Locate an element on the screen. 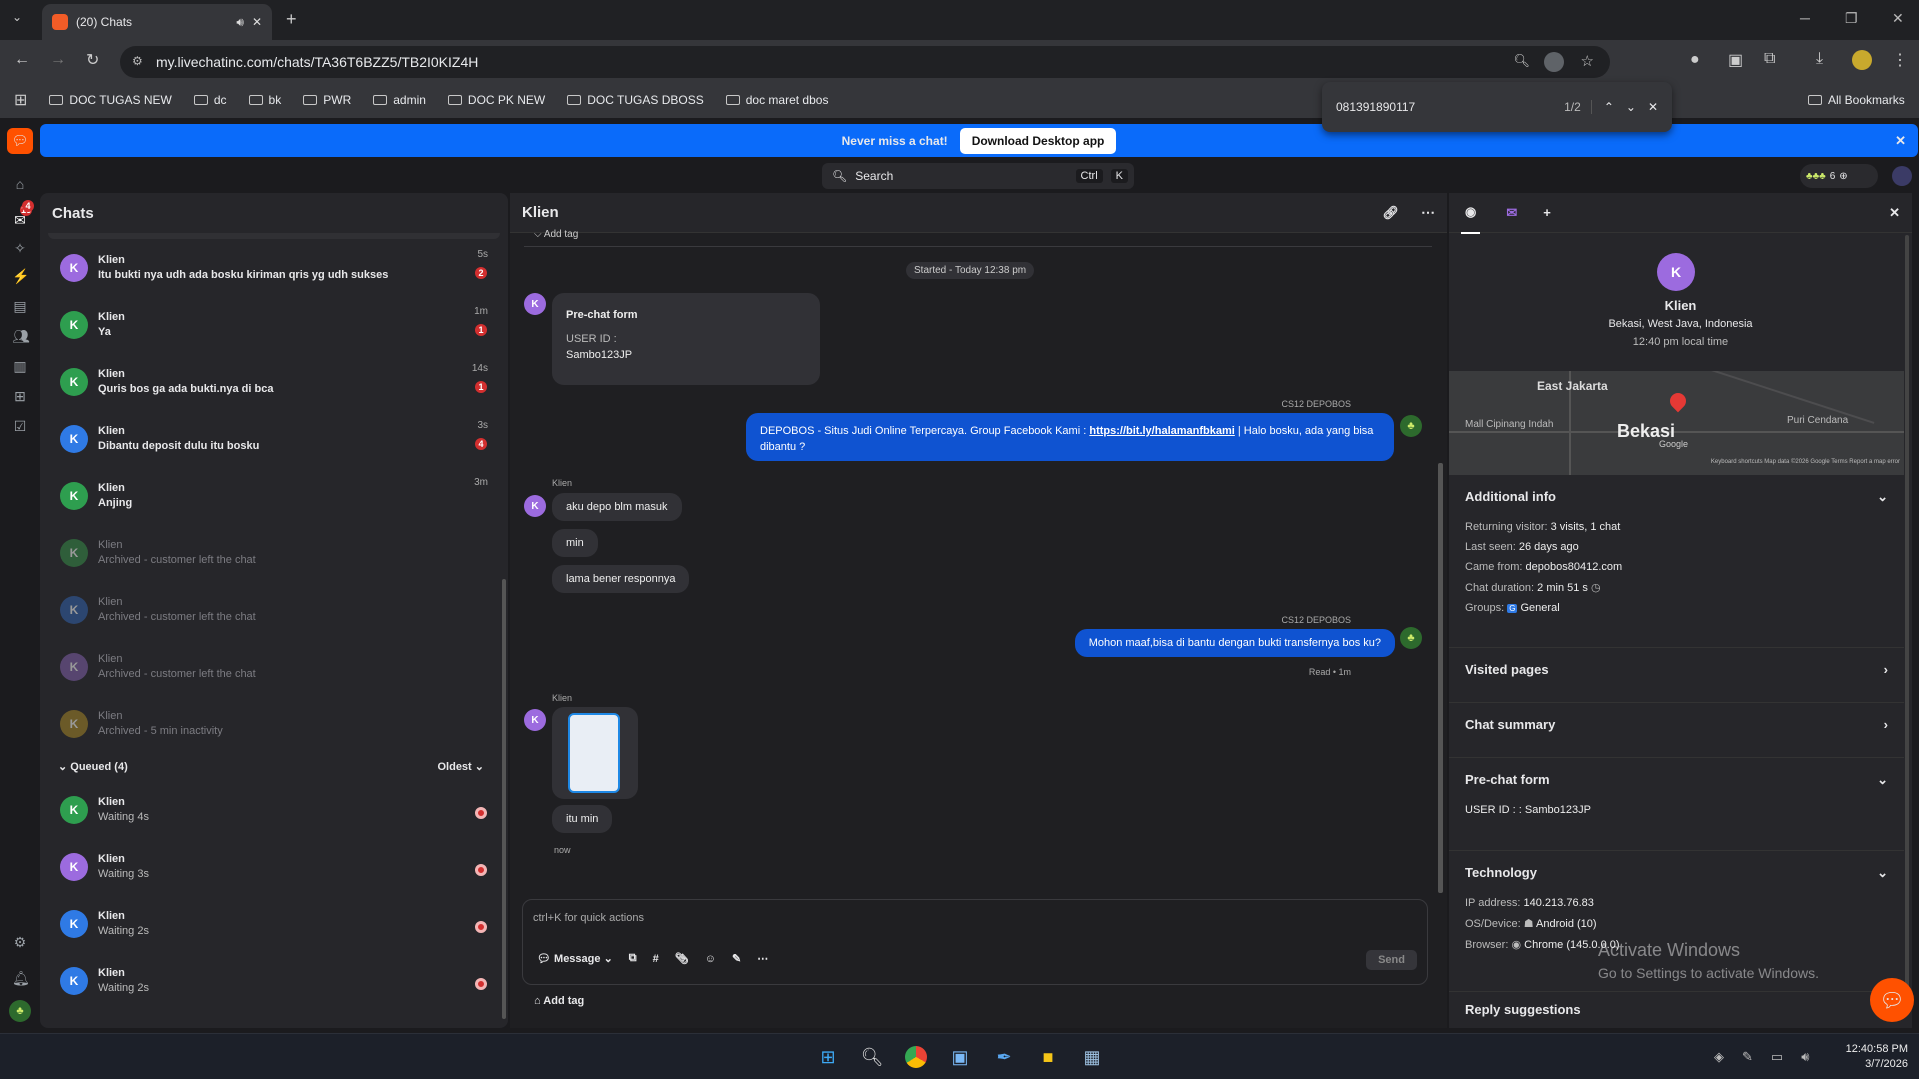  hashtag-icon: # is located at coordinates (656, 959).